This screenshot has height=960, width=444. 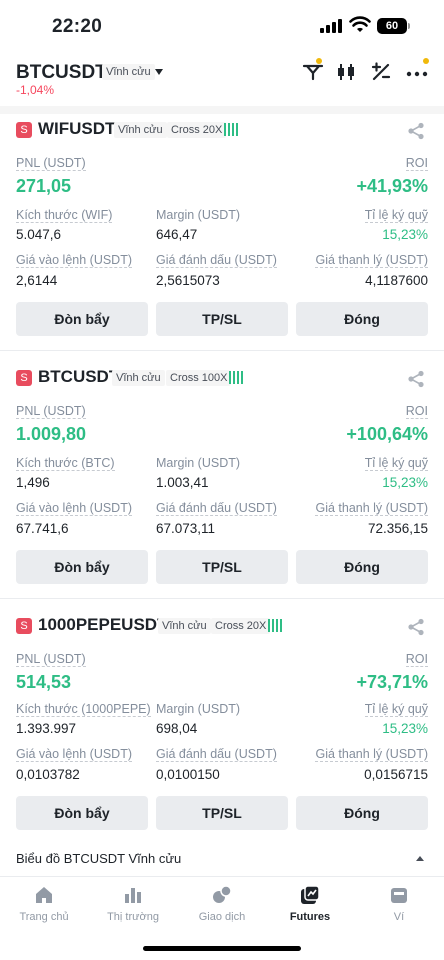 I want to click on mark-price-value: 2,5615073, so click(x=188, y=280).